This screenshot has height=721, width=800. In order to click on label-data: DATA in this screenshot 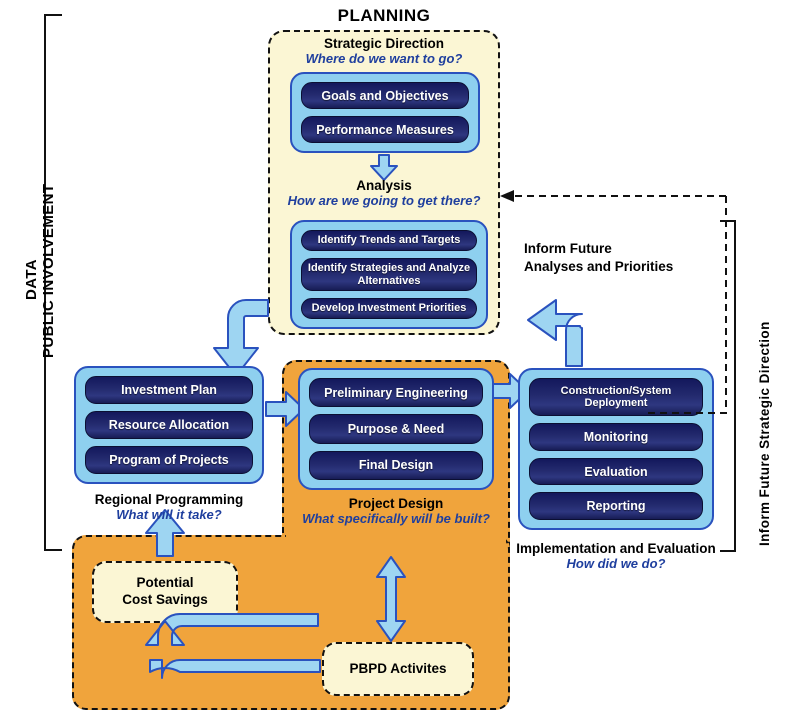, I will do `click(31, 279)`.